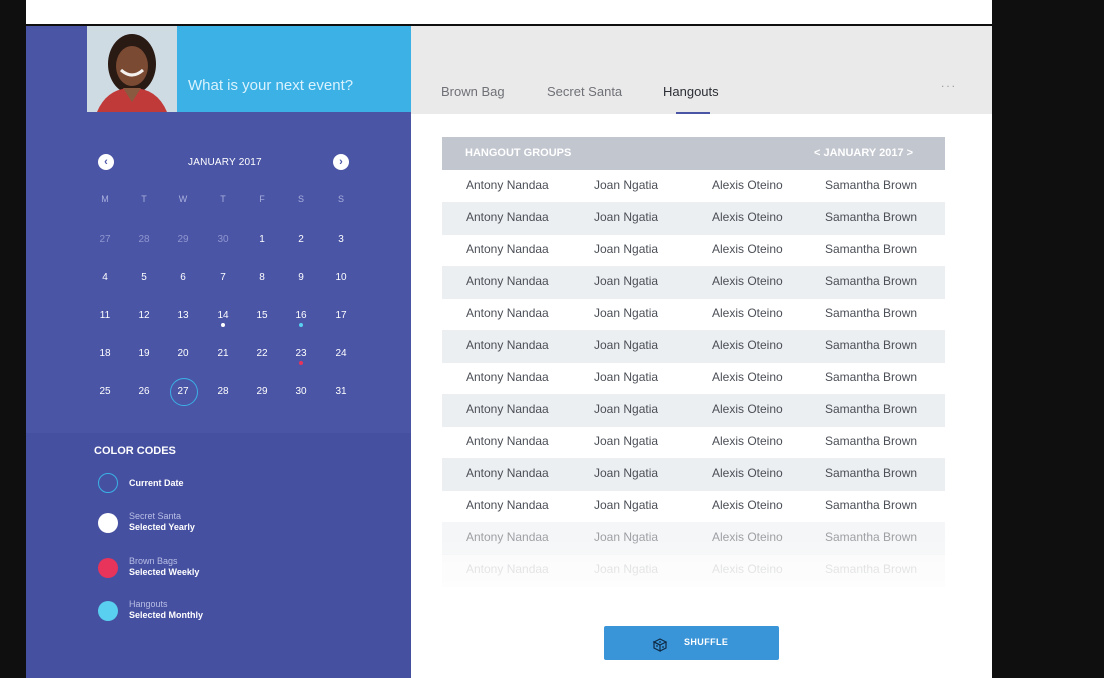 This screenshot has height=678, width=1104. What do you see at coordinates (294, 69) in the screenshot?
I see `next-event-bar: What is your next event?` at bounding box center [294, 69].